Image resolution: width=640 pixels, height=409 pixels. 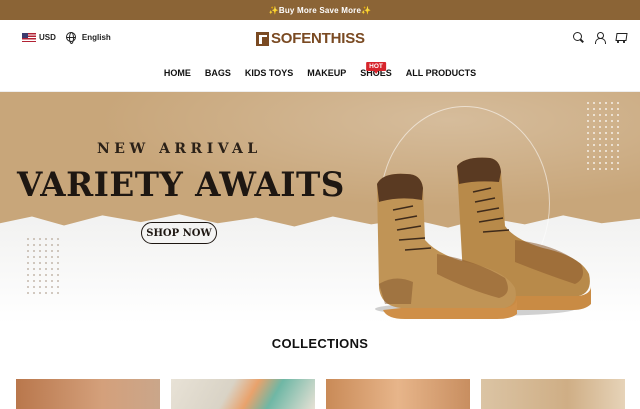 I want to click on site-logo: SOFENTHISS, so click(x=310, y=38).